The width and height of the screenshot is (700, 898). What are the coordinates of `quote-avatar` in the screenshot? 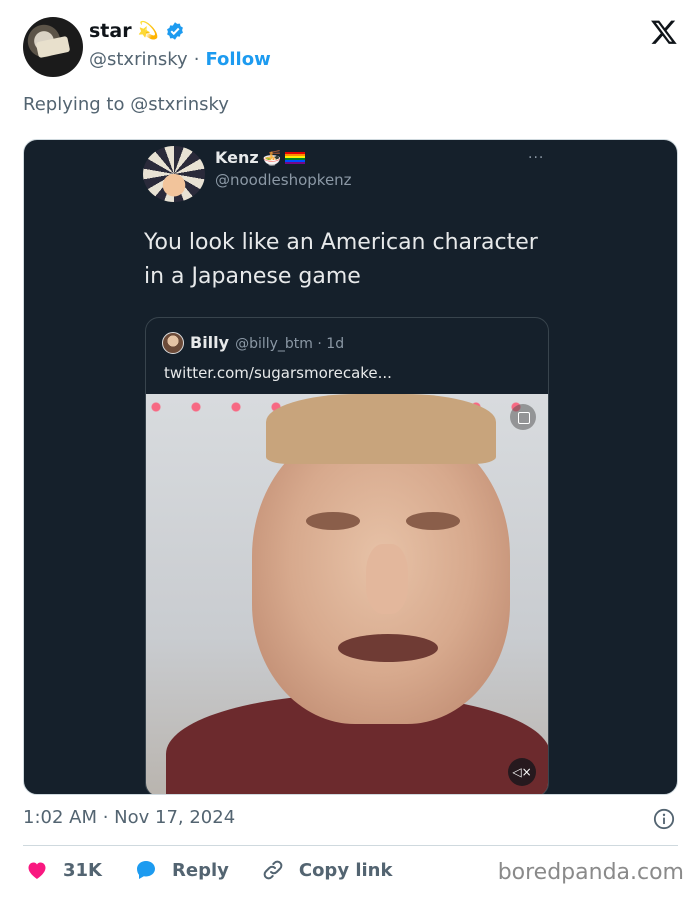 It's located at (173, 343).